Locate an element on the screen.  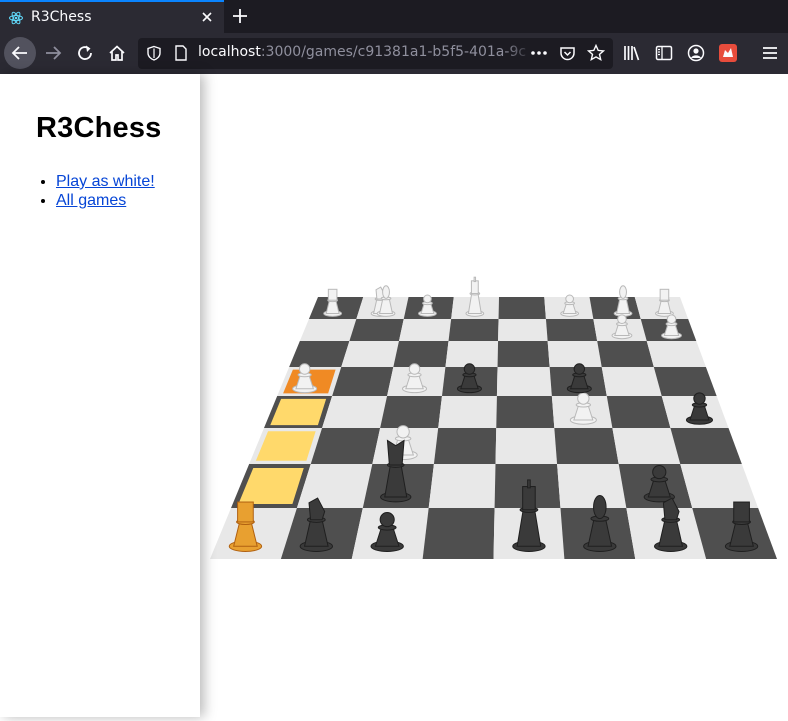
page-icon is located at coordinates (181, 53).